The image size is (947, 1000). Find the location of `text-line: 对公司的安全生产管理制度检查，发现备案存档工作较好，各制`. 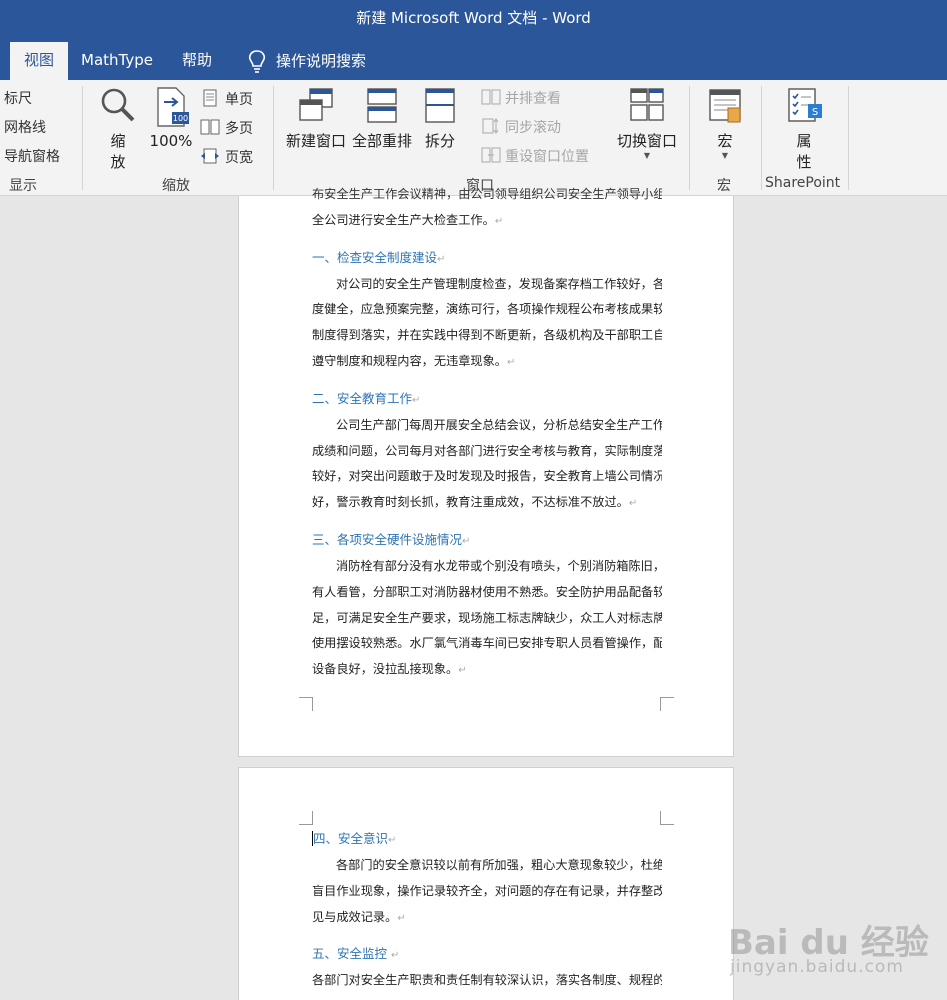

text-line: 对公司的安全生产管理制度检查，发现备案存档工作较好，各制 is located at coordinates (499, 283).